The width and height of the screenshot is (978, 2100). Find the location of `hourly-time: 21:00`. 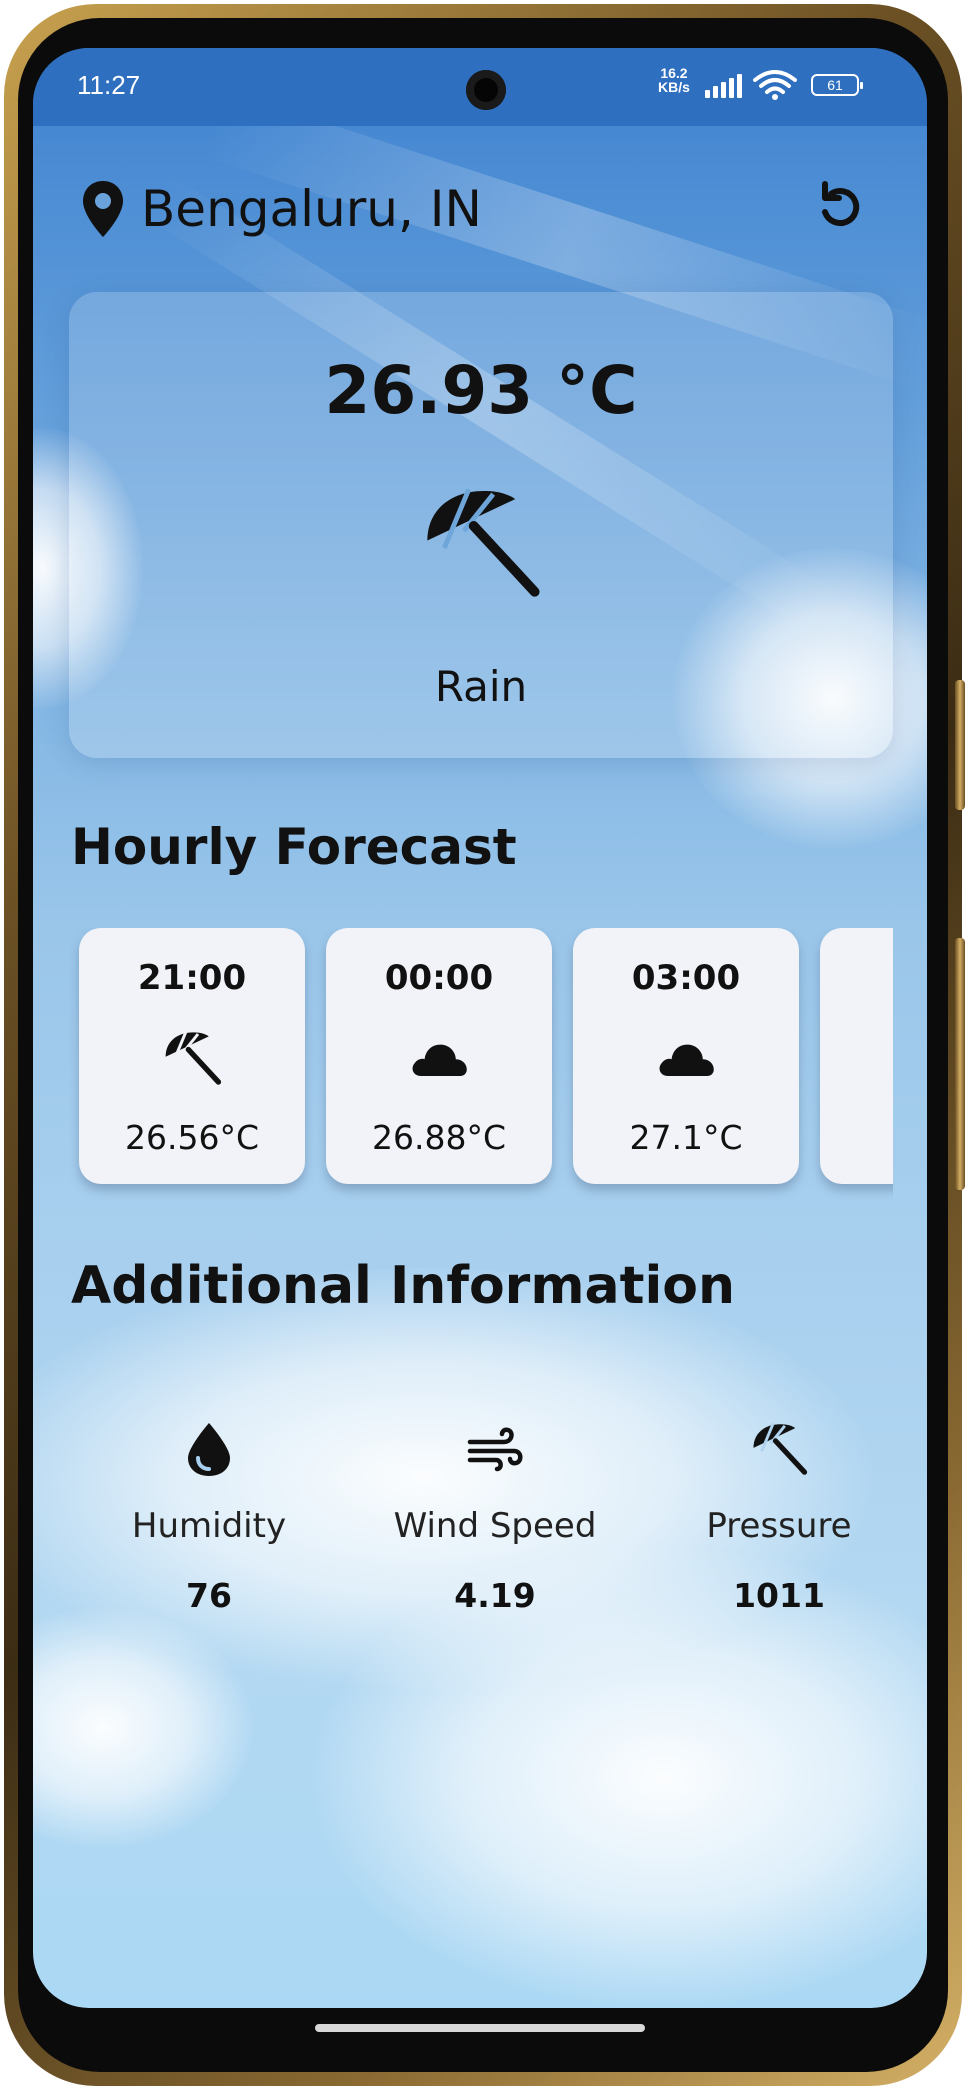

hourly-time: 21:00 is located at coordinates (192, 978).